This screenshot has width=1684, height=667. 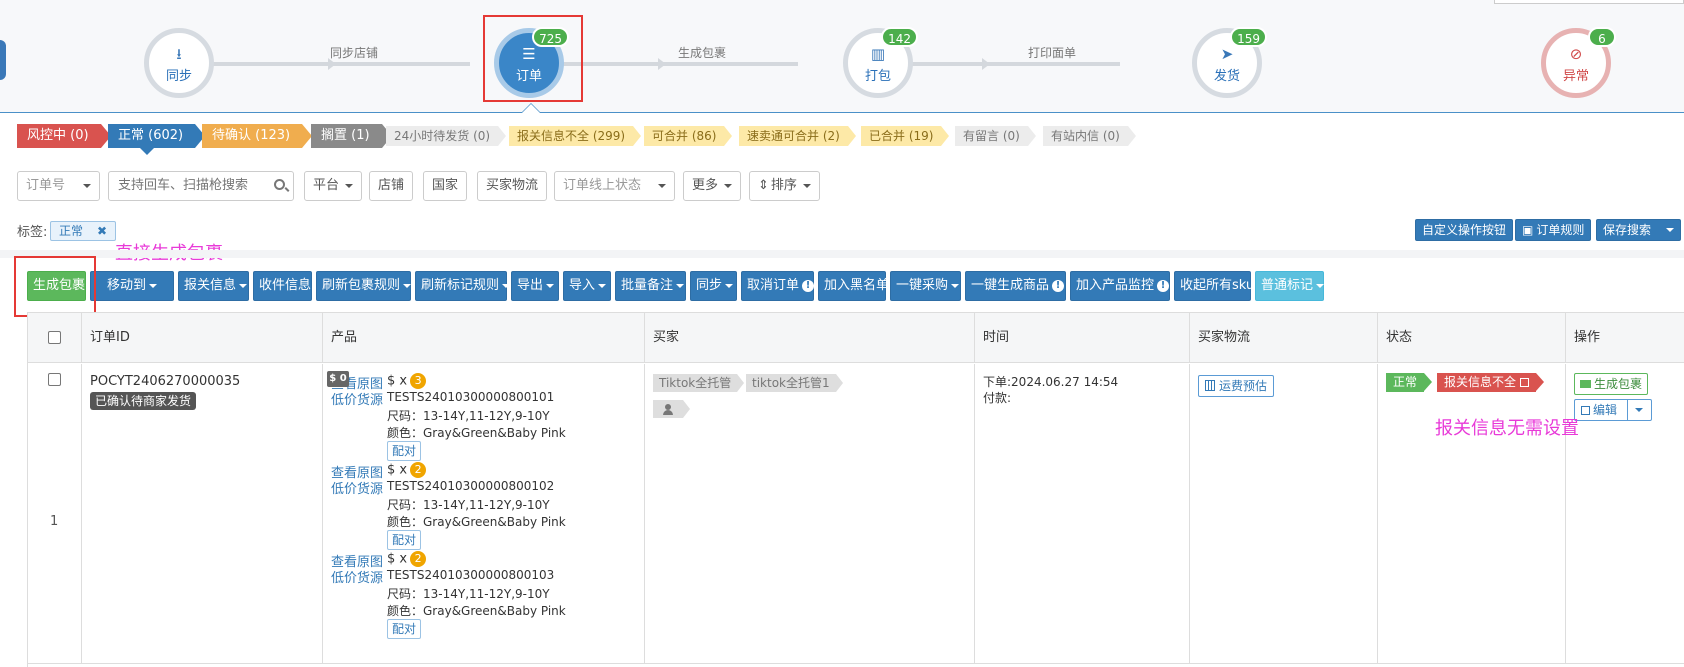 I want to click on export-button: 导出, so click(x=535, y=286).